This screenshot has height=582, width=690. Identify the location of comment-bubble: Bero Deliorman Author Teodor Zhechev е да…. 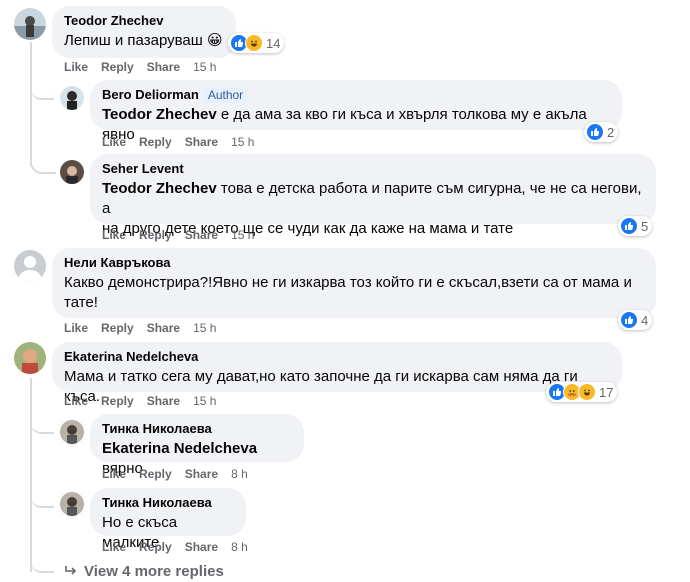
(356, 111).